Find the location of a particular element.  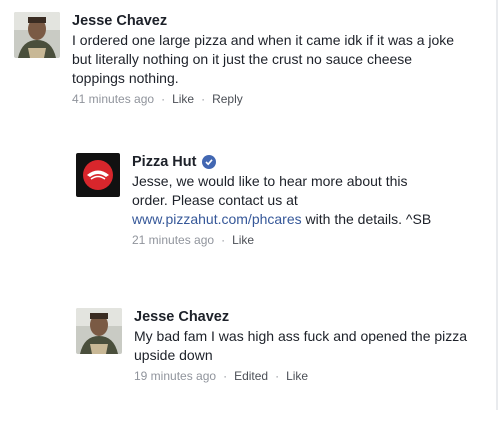

comment-meta: 41 minutes ago · Like · Reply is located at coordinates (157, 99).